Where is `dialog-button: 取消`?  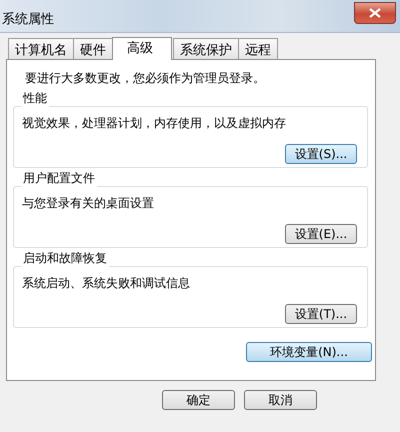
dialog-button: 取消 is located at coordinates (280, 400).